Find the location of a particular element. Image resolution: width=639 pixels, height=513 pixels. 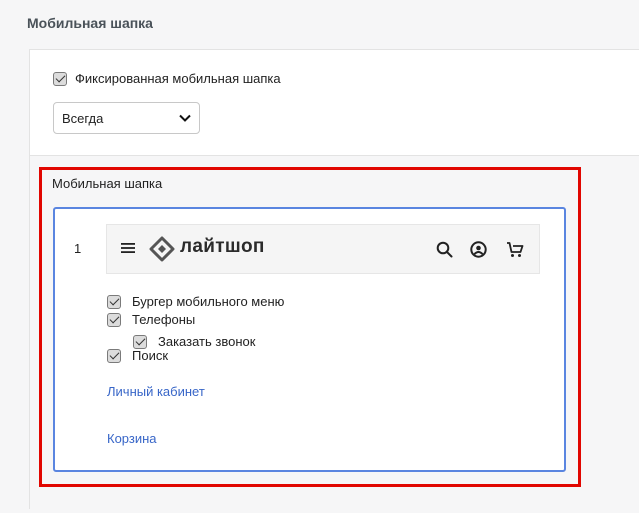

option-phones-checkbox is located at coordinates (114, 319).